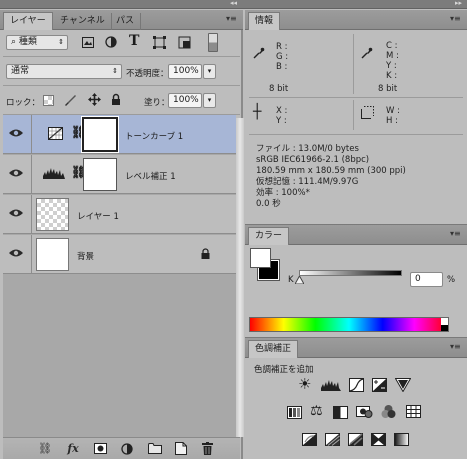 The image size is (467, 459). I want to click on info-color-profile: sRGB IEC61966-2.1 (8bpc), so click(313, 160).